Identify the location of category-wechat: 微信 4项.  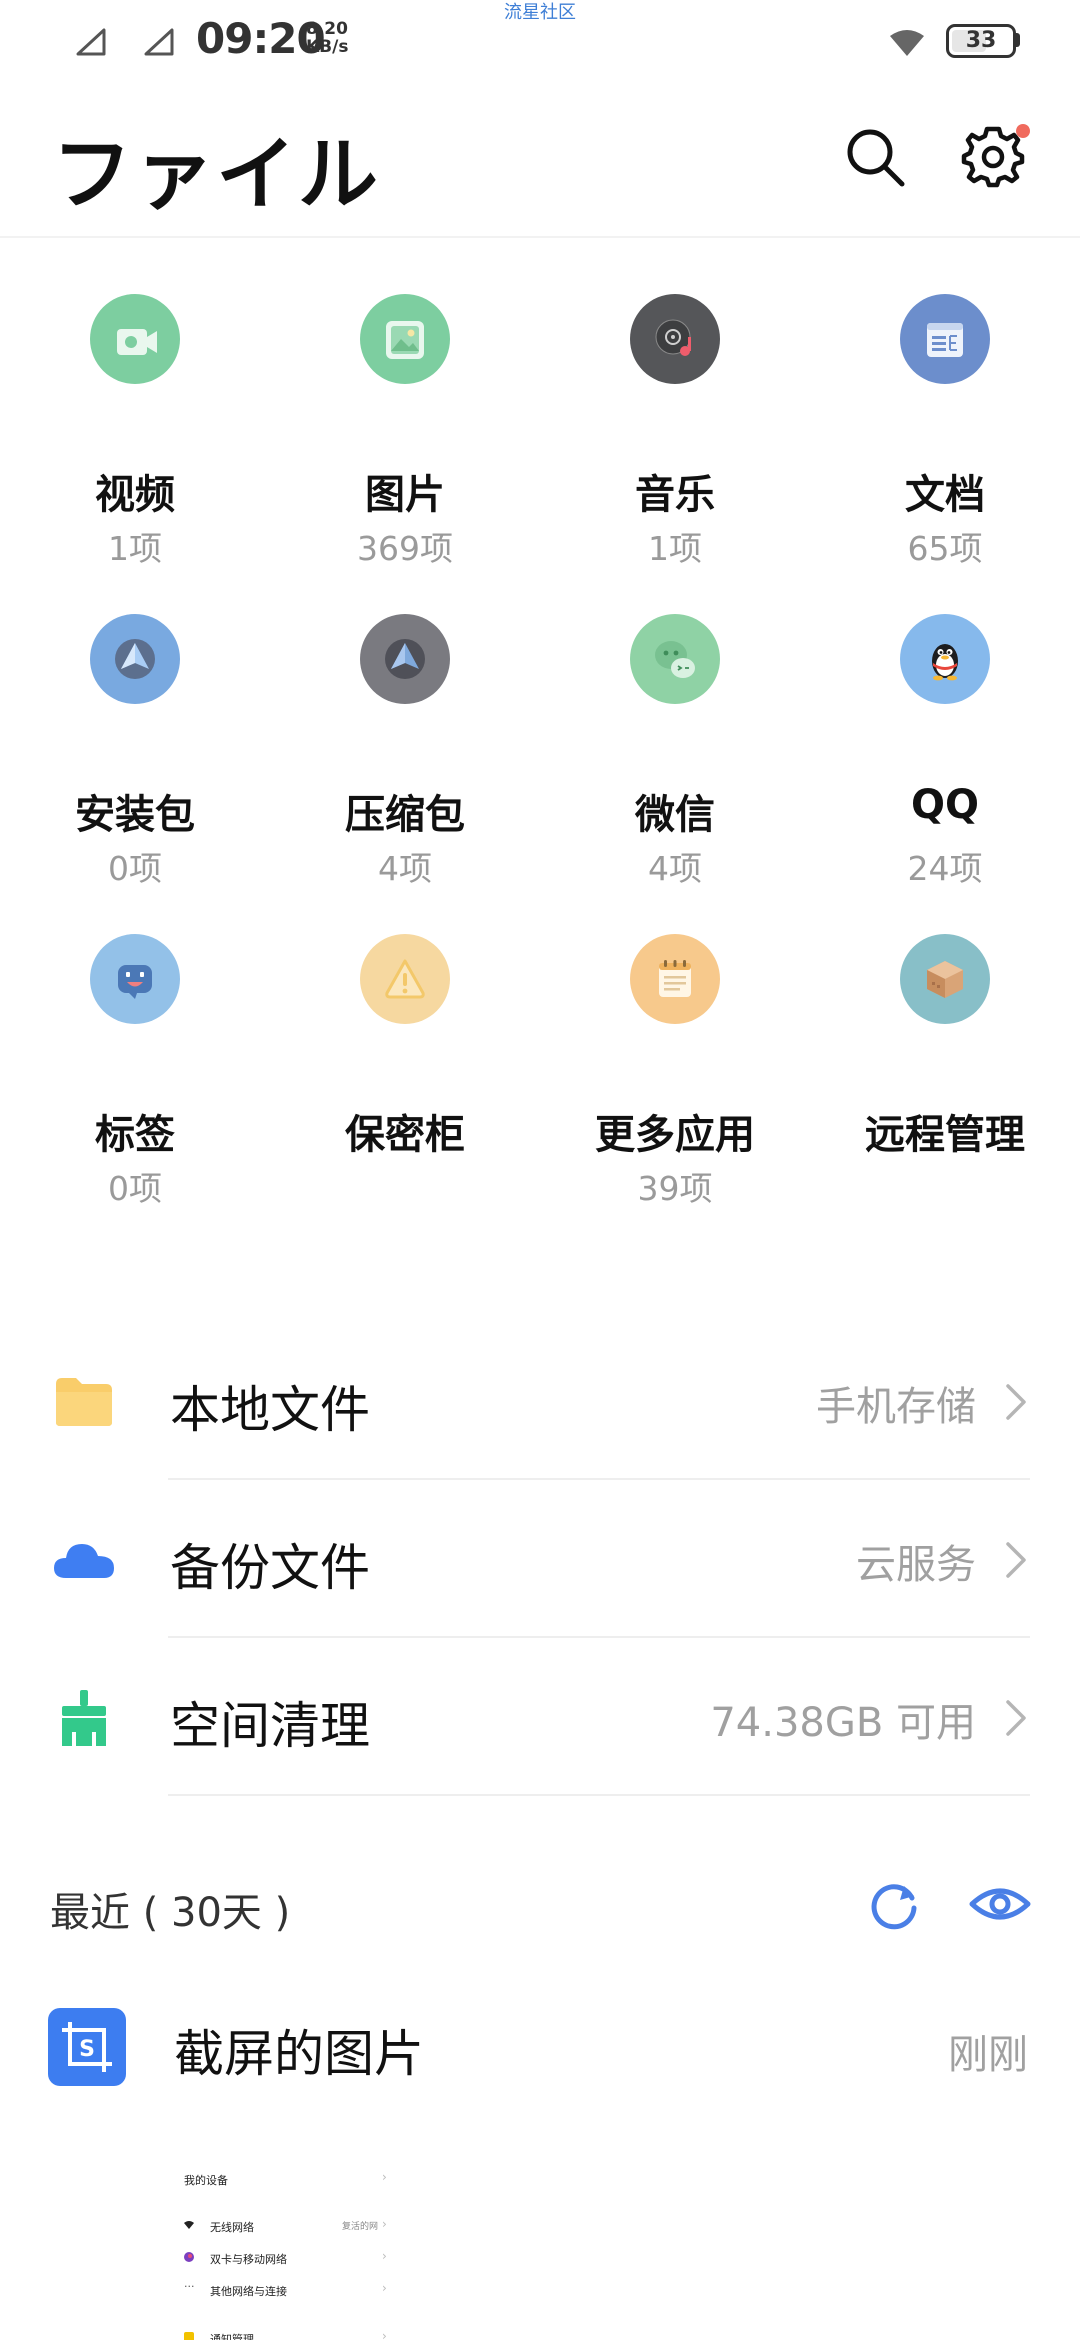
(675, 774).